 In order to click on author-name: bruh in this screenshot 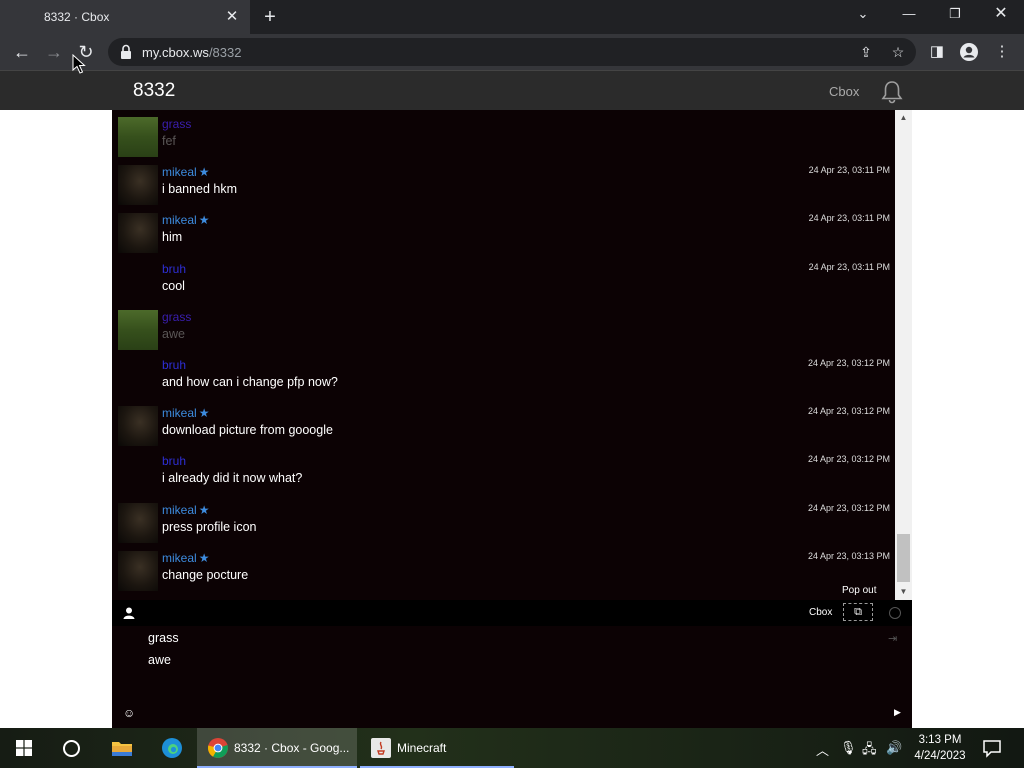, I will do `click(174, 461)`.